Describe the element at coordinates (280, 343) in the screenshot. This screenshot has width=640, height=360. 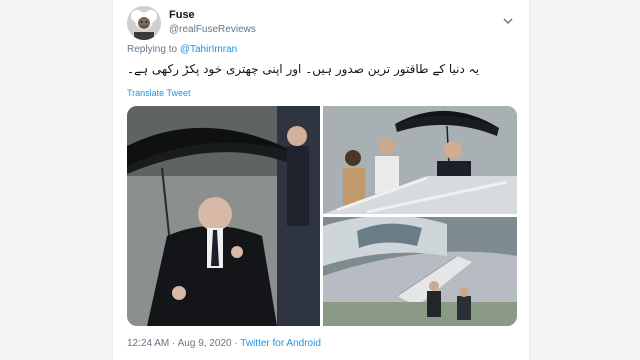
I see `tweet-source-link: Twitter for Android` at that location.